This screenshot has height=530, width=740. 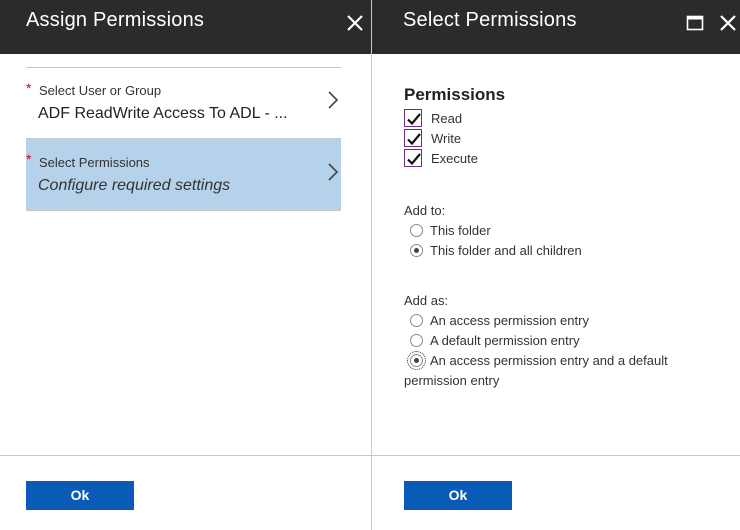 I want to click on blade-header: Select Permissions, so click(x=556, y=27).